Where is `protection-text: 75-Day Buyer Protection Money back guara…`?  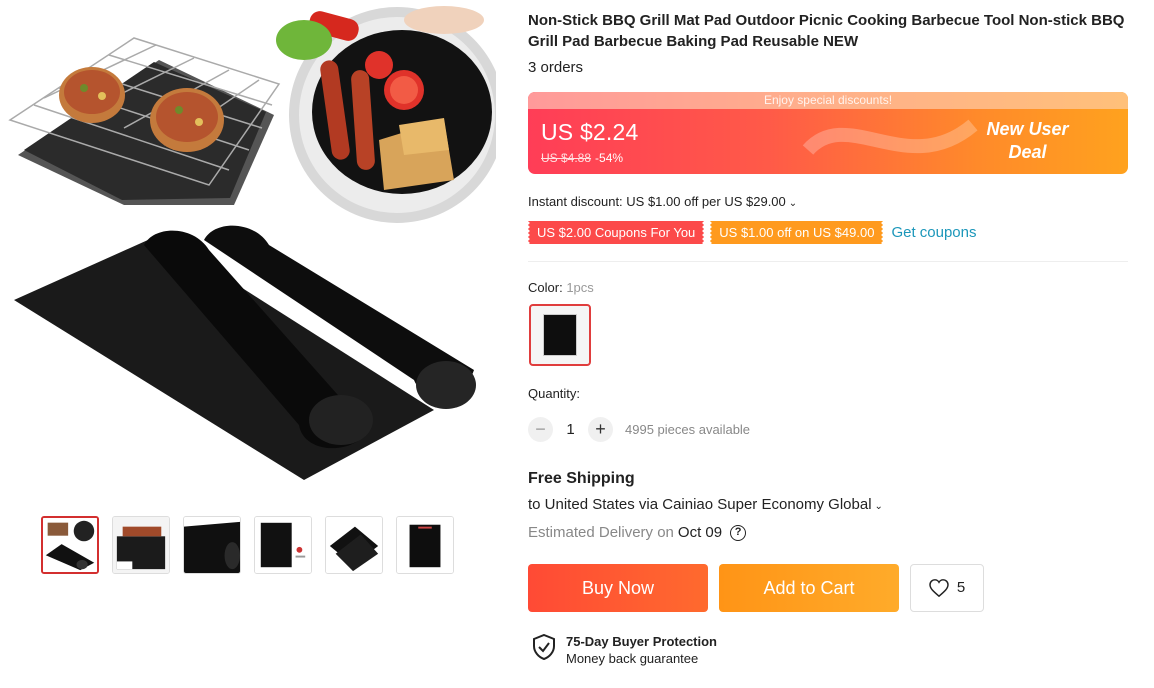 protection-text: 75-Day Buyer Protection Money back guara… is located at coordinates (641, 650).